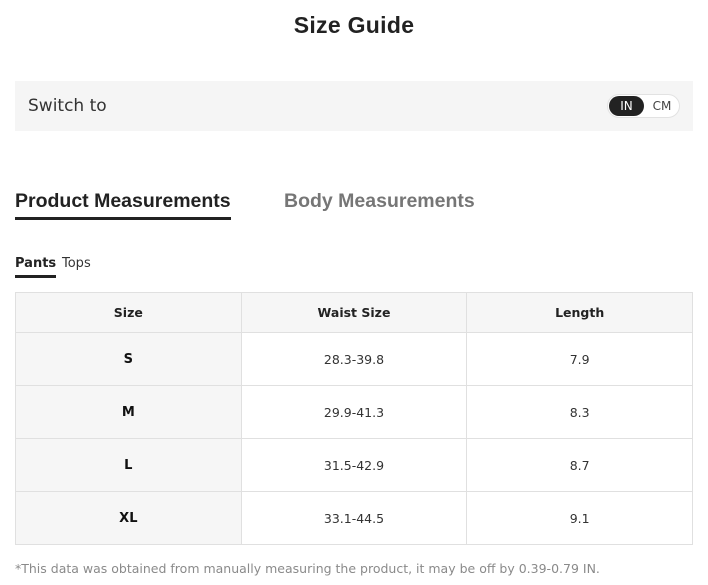  I want to click on size-cell: XL, so click(128, 518).